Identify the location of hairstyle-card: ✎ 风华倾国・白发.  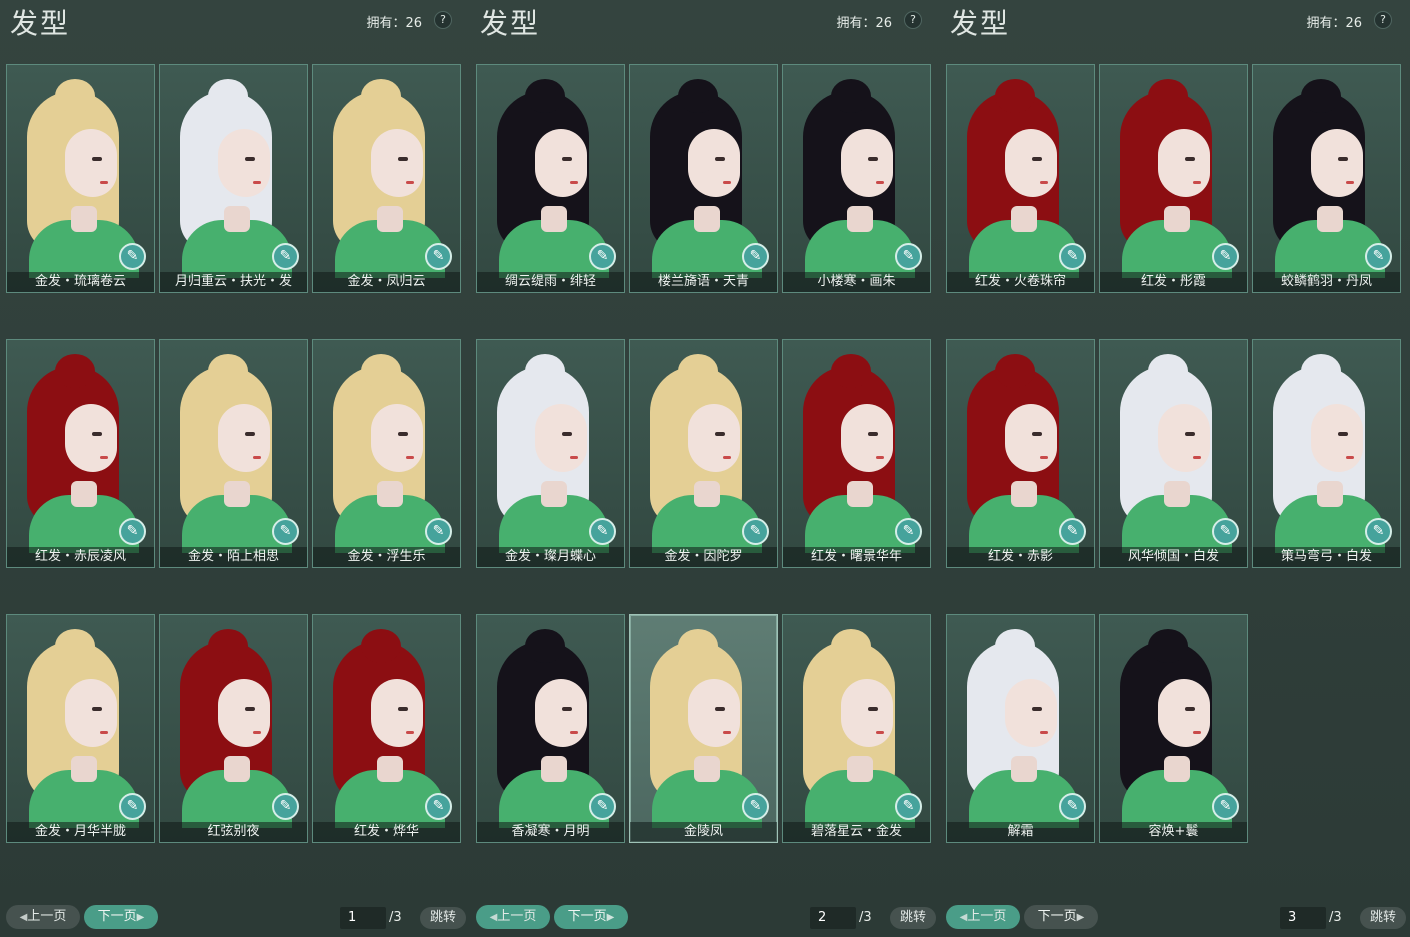
(1173, 453).